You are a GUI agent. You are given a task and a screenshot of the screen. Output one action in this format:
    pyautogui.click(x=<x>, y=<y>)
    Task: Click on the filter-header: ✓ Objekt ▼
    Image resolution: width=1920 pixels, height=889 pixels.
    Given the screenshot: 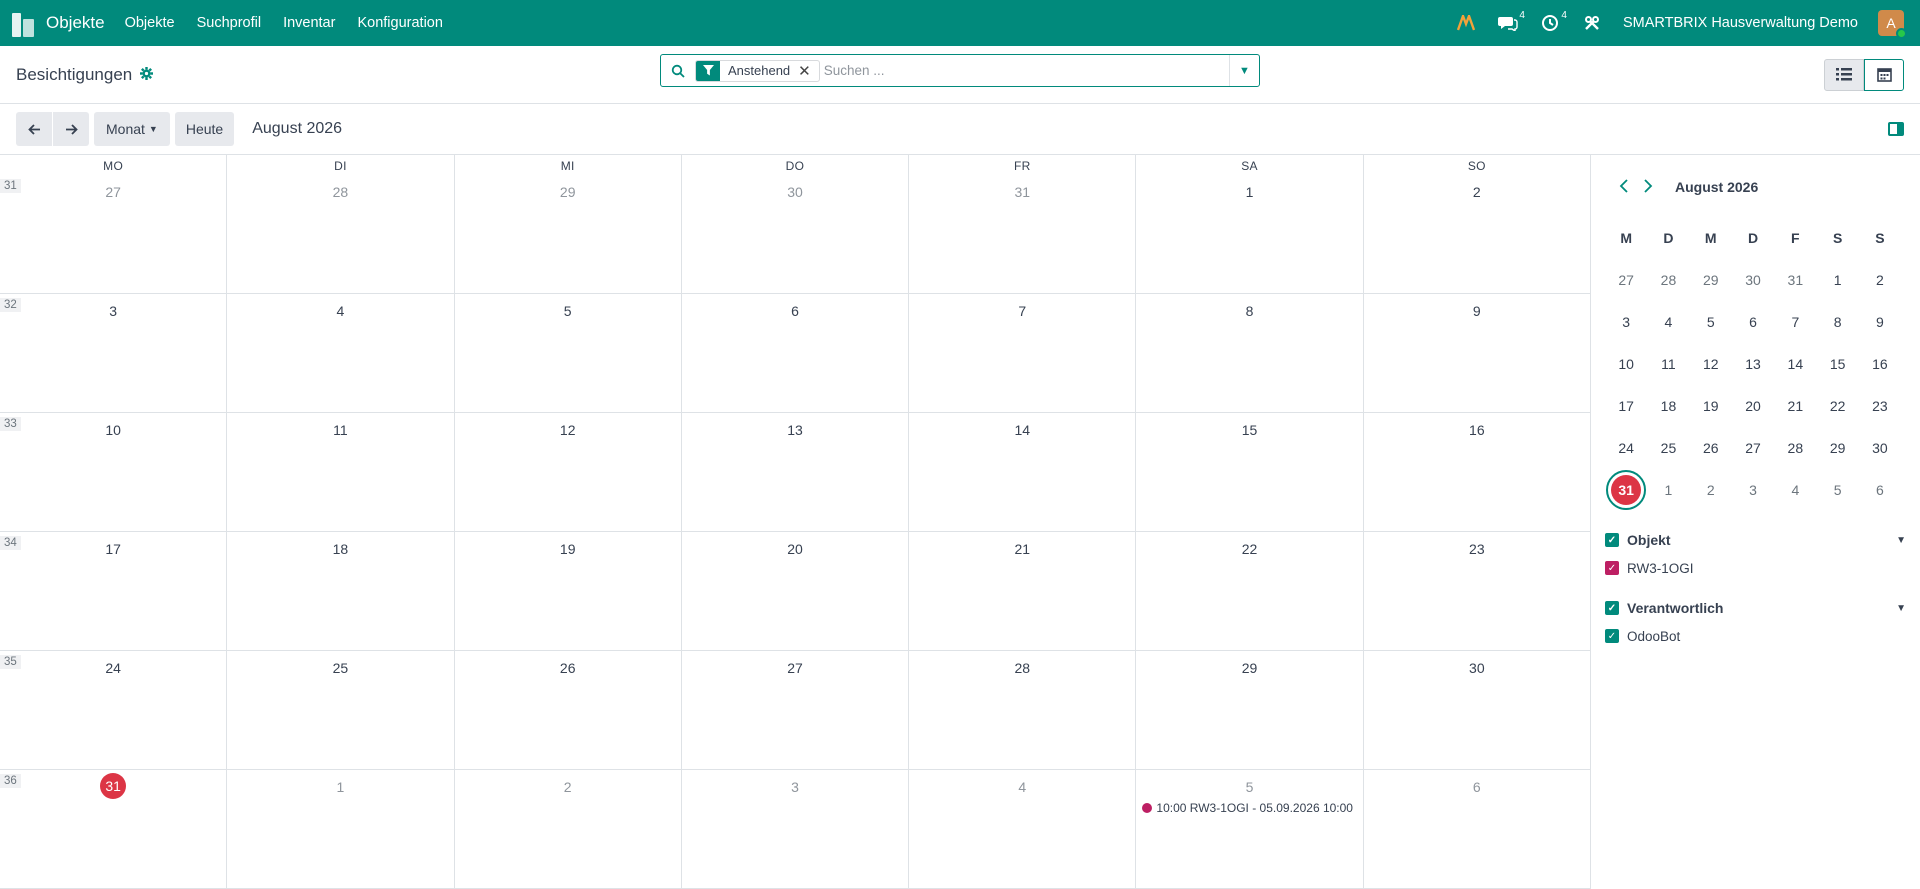 What is the action you would take?
    pyautogui.click(x=1755, y=540)
    